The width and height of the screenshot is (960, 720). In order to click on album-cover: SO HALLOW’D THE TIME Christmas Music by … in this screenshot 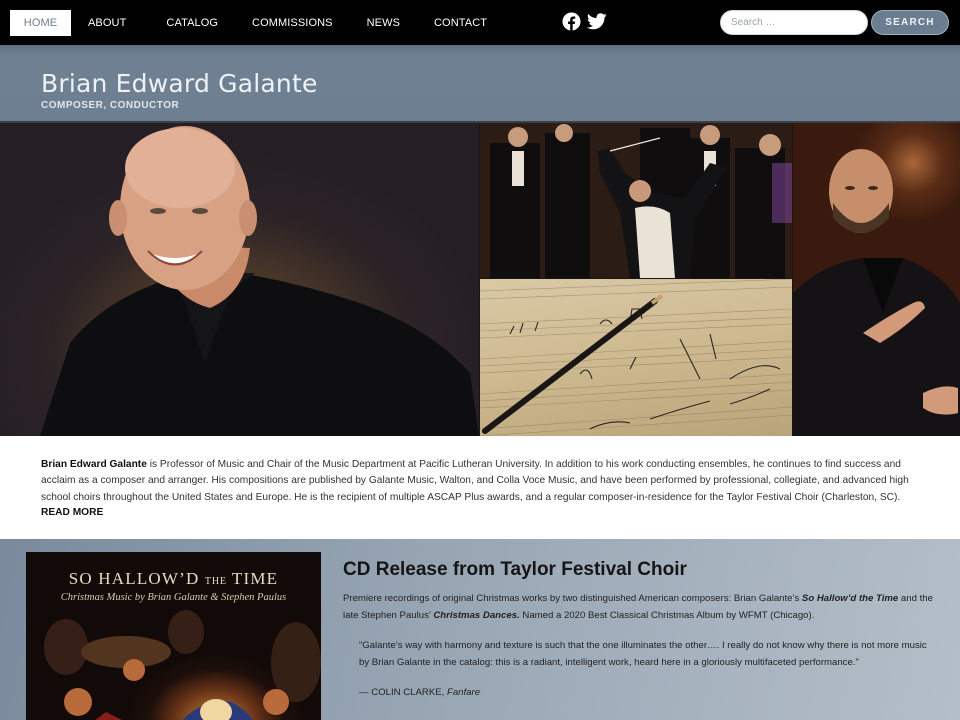, I will do `click(173, 636)`.